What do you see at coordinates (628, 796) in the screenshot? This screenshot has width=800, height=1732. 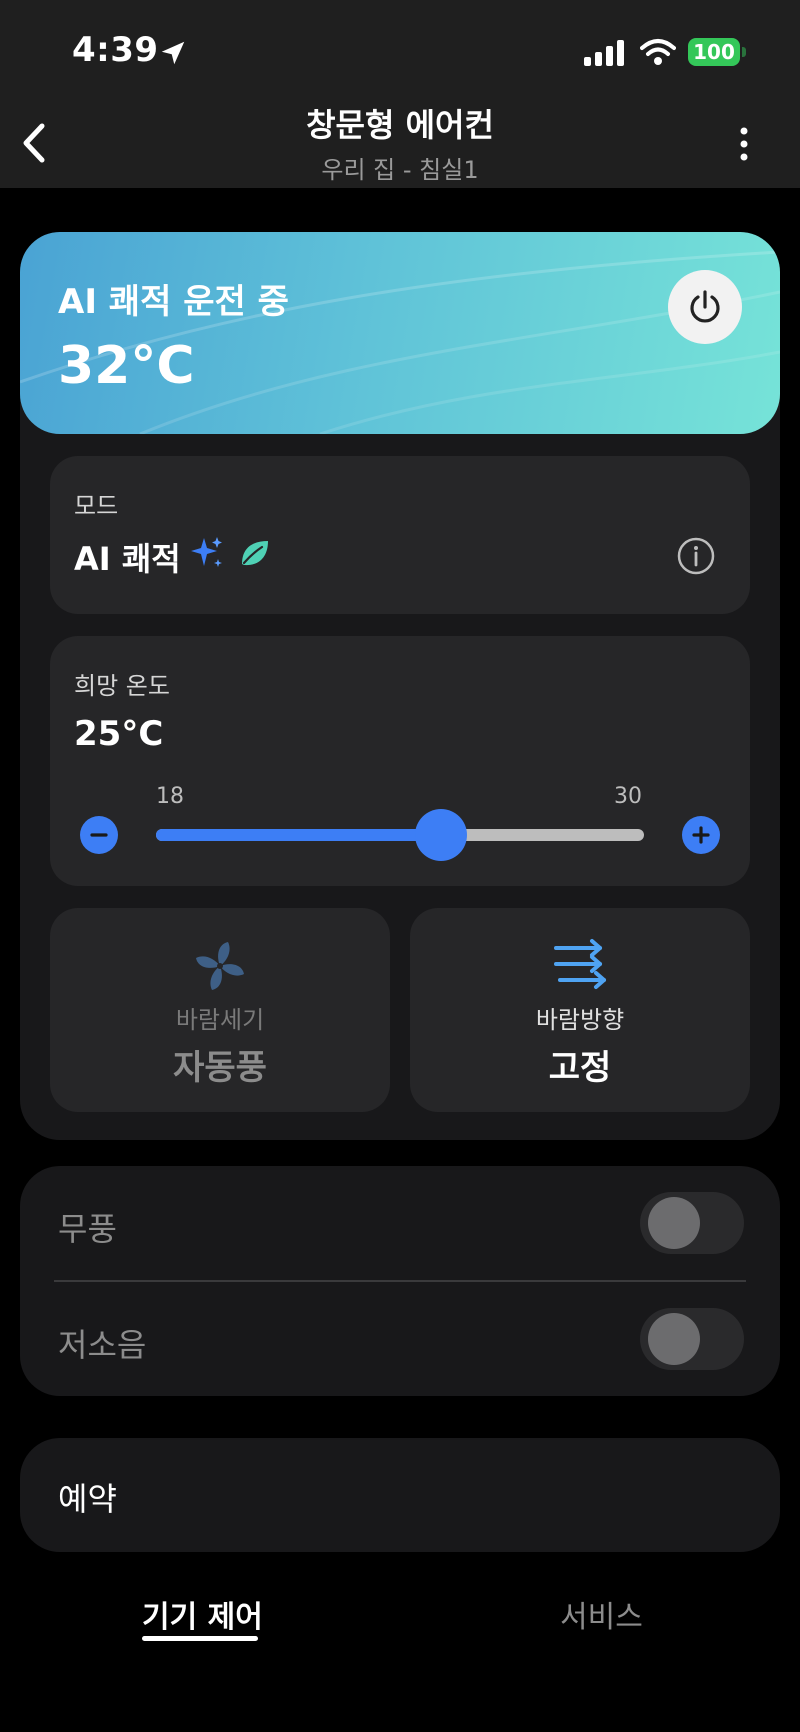 I see `temp-range-max: 30` at bounding box center [628, 796].